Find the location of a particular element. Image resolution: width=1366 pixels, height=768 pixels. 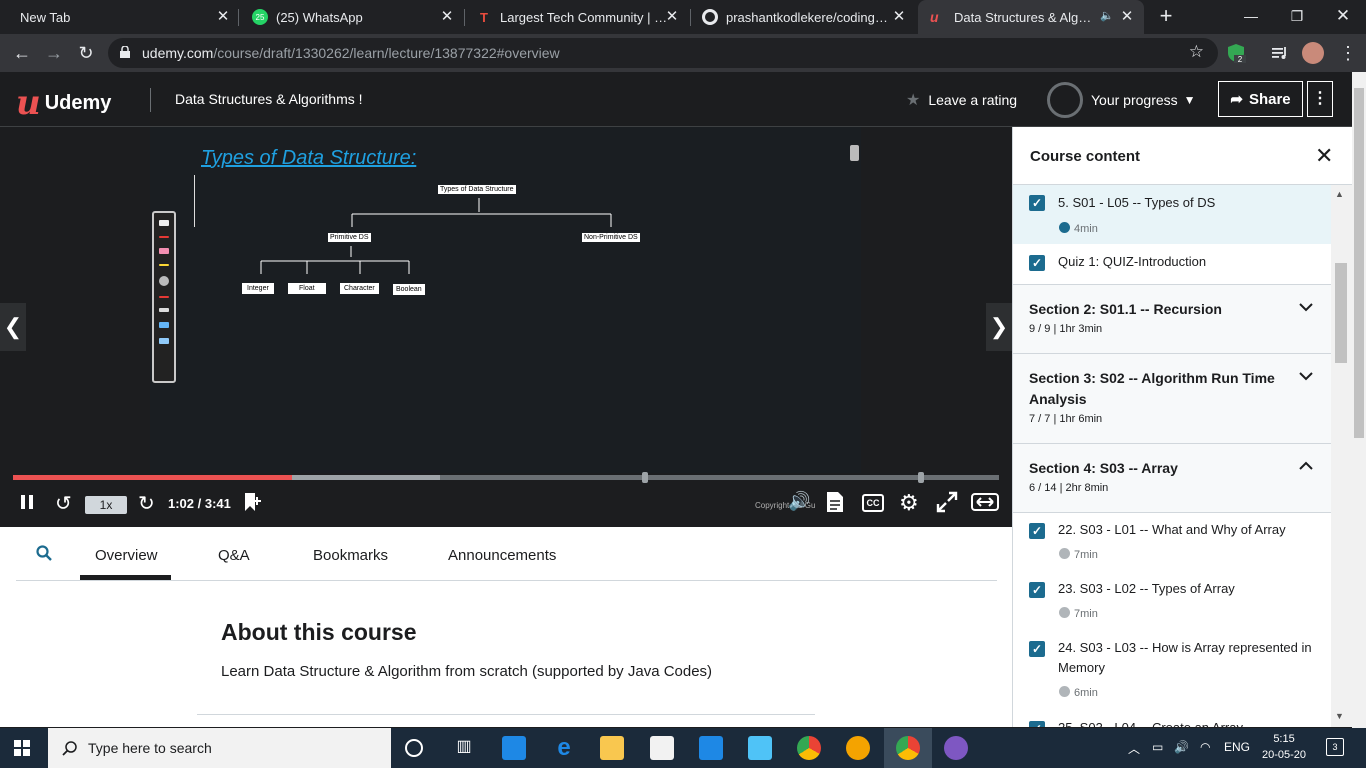

speaker-icon: 🔊 is located at coordinates (1181, 747).